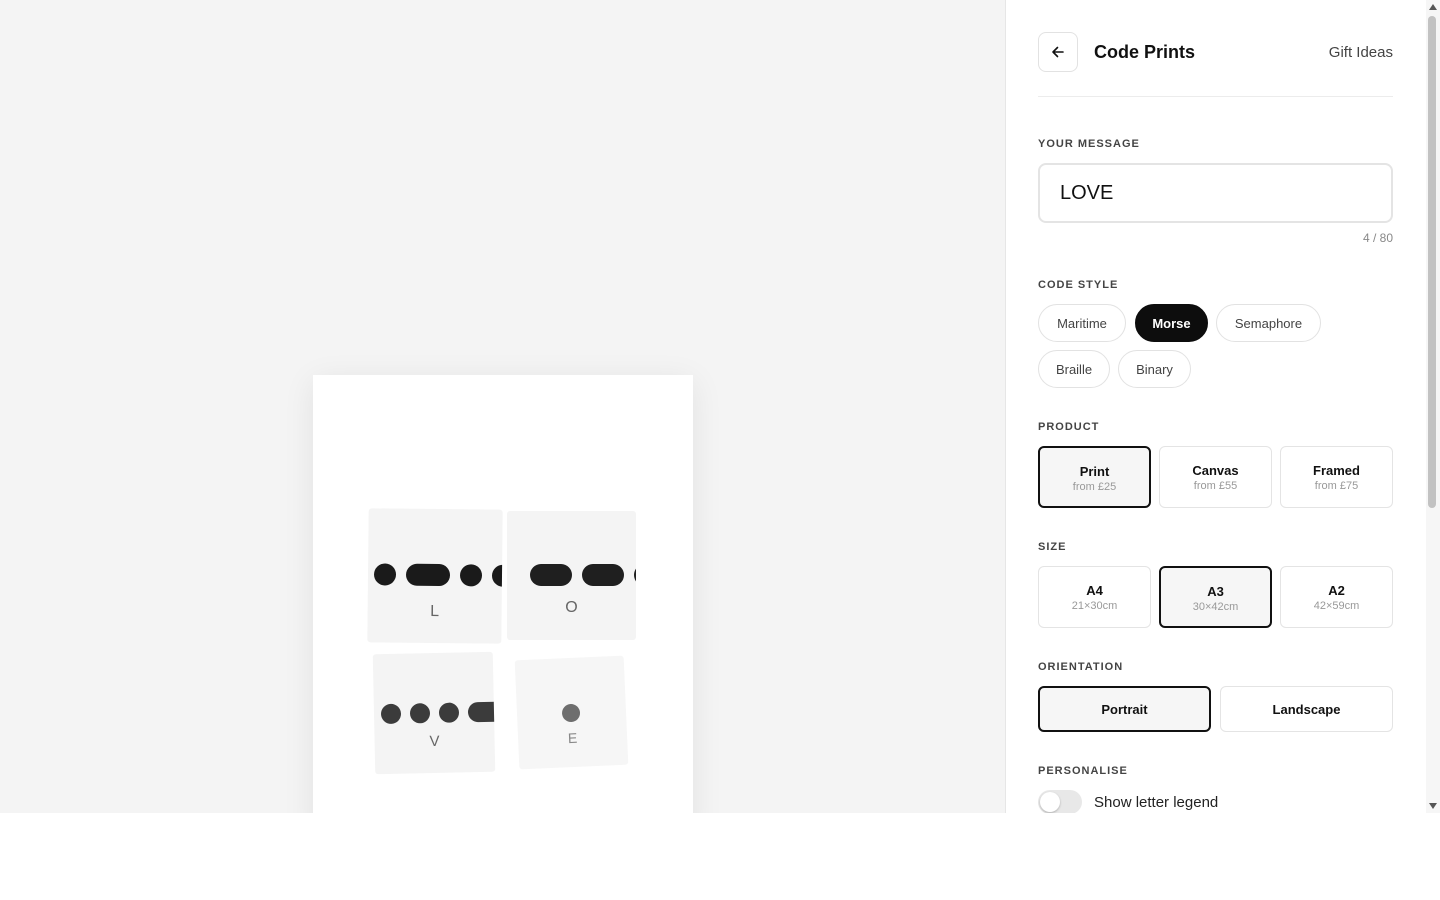 The width and height of the screenshot is (1440, 900). I want to click on code-style-binary: Binary, so click(1154, 369).